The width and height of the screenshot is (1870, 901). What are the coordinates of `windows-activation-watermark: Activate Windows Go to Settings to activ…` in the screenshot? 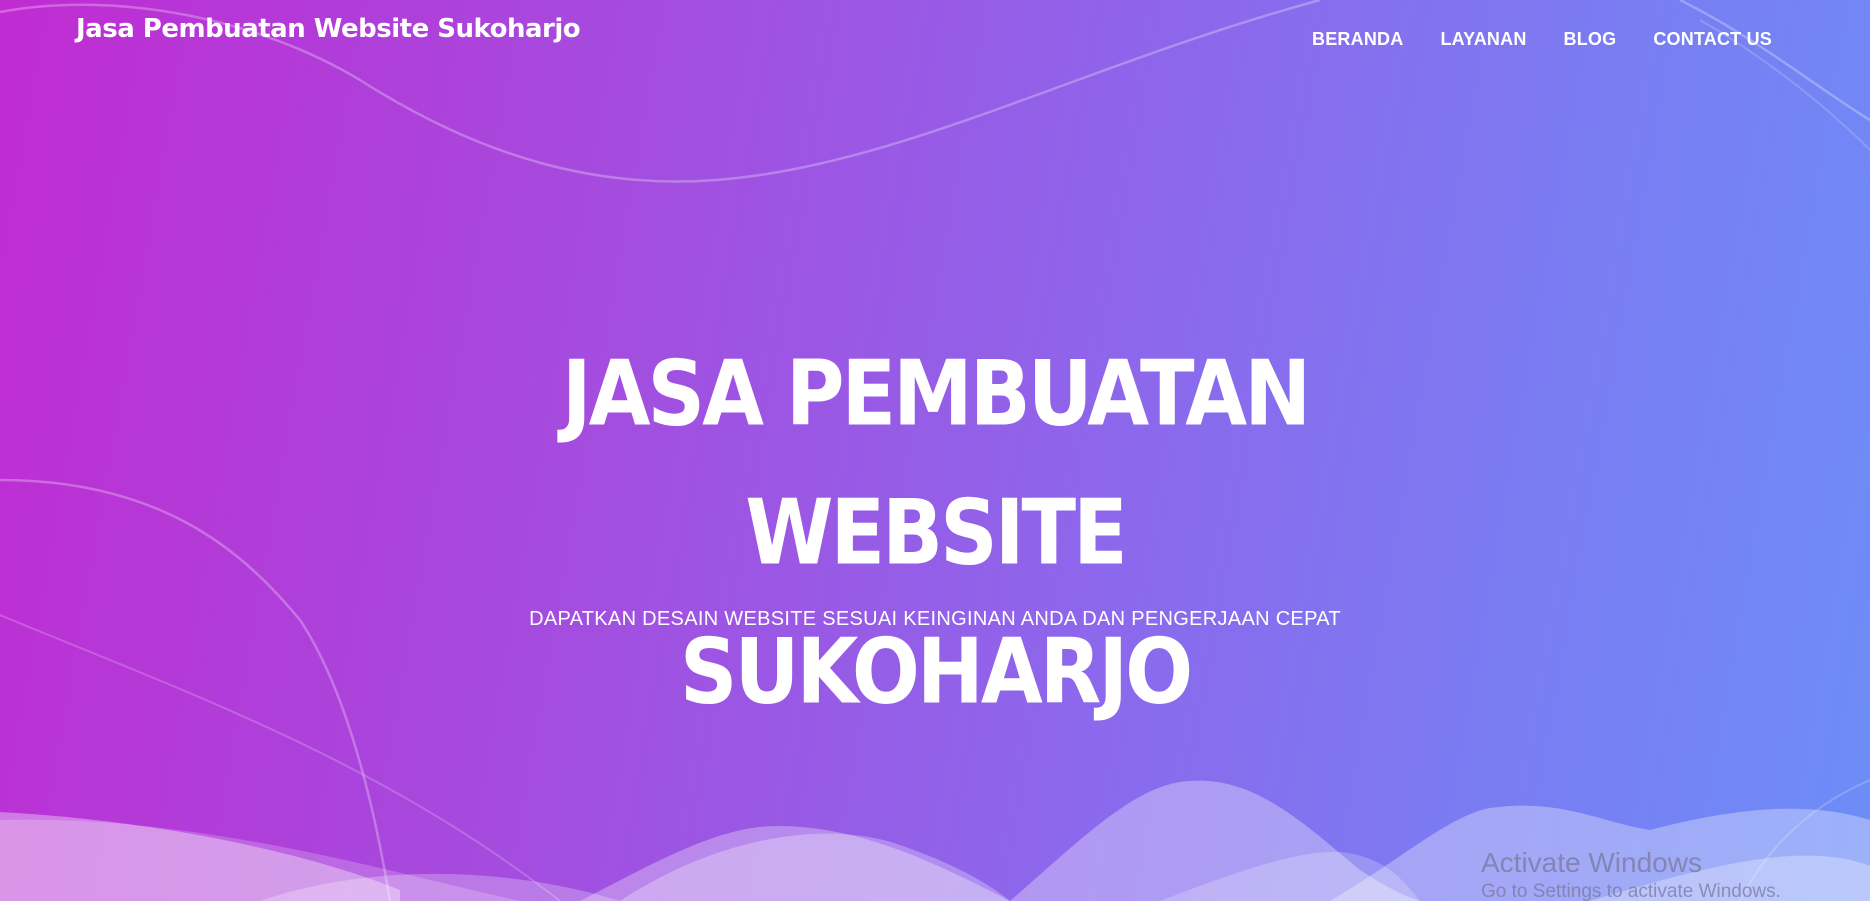 It's located at (1631, 873).